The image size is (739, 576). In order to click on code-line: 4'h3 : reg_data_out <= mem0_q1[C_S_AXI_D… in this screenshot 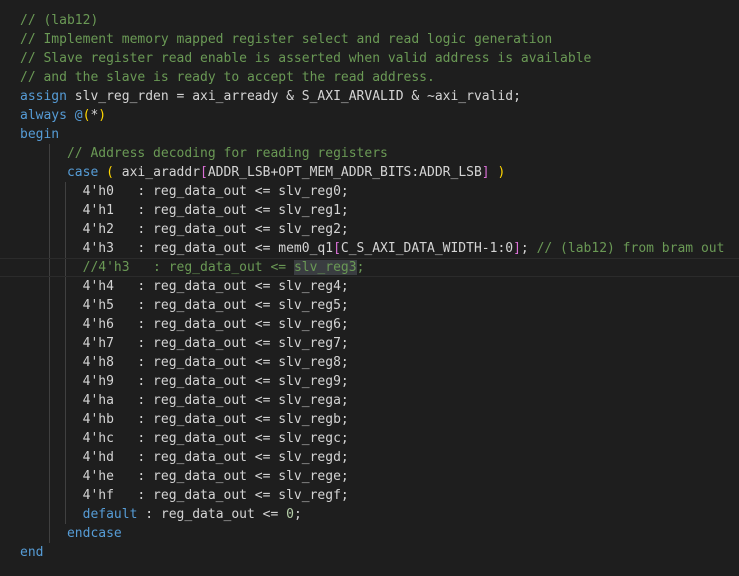, I will do `click(369, 248)`.